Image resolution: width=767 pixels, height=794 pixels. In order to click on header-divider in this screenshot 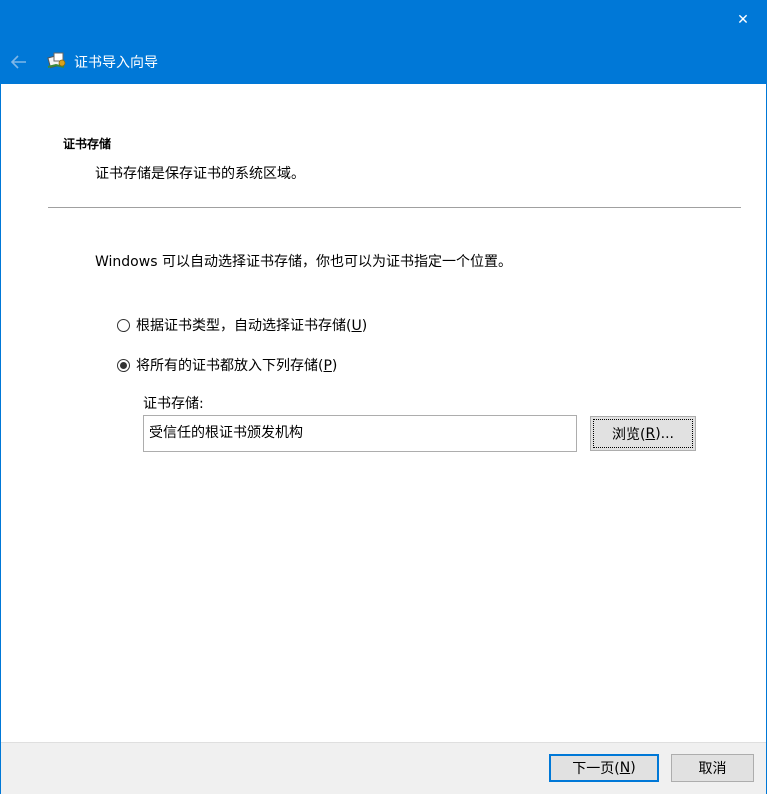, I will do `click(394, 207)`.